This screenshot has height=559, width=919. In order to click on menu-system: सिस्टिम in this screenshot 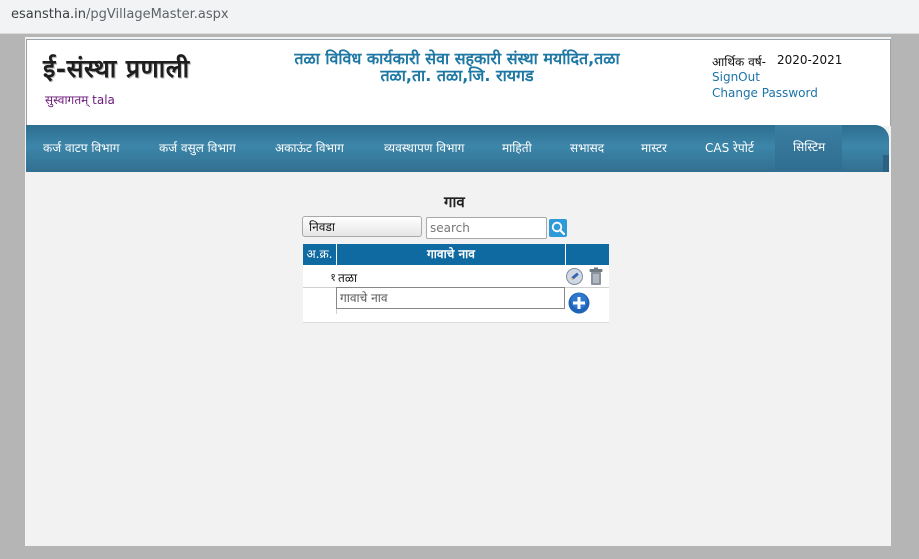, I will do `click(809, 147)`.